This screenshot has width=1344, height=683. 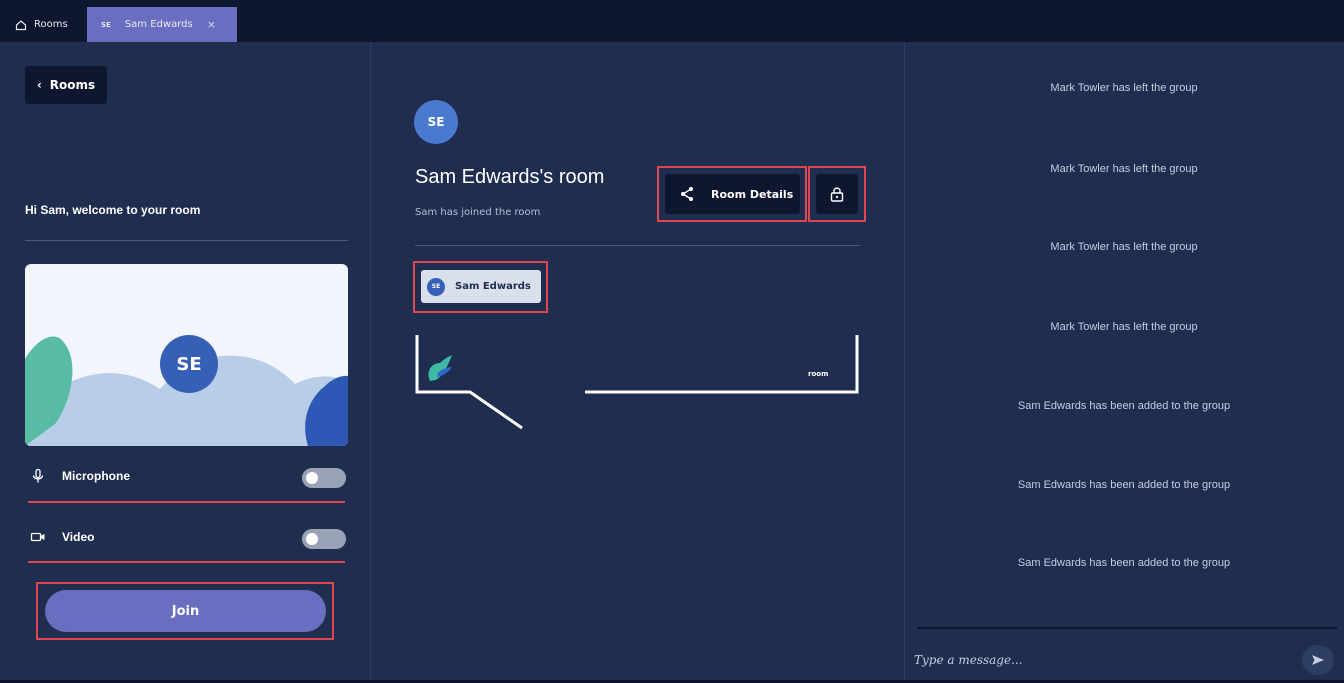 What do you see at coordinates (687, 194) in the screenshot?
I see `share-icon` at bounding box center [687, 194].